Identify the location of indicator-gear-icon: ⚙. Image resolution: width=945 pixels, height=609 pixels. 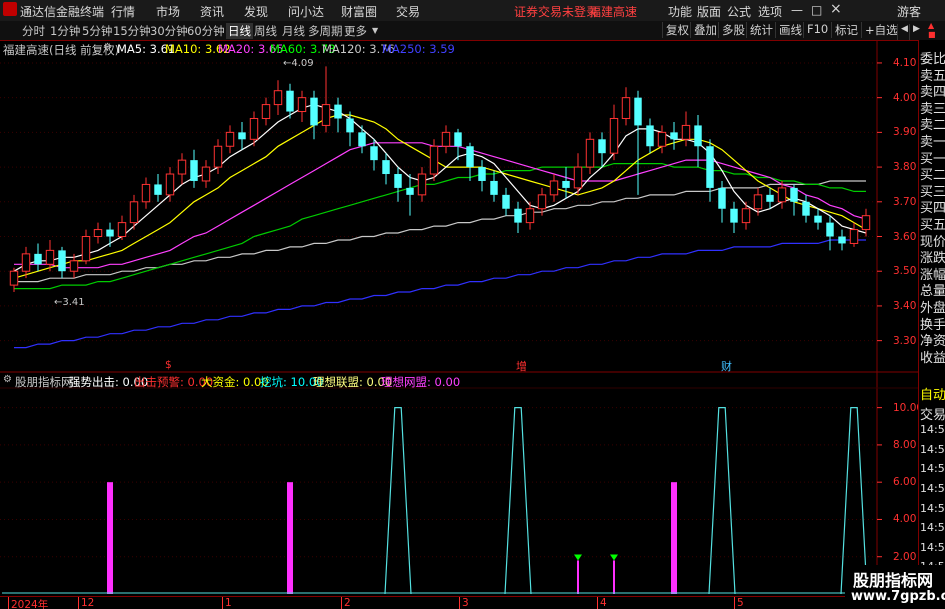
(7, 379).